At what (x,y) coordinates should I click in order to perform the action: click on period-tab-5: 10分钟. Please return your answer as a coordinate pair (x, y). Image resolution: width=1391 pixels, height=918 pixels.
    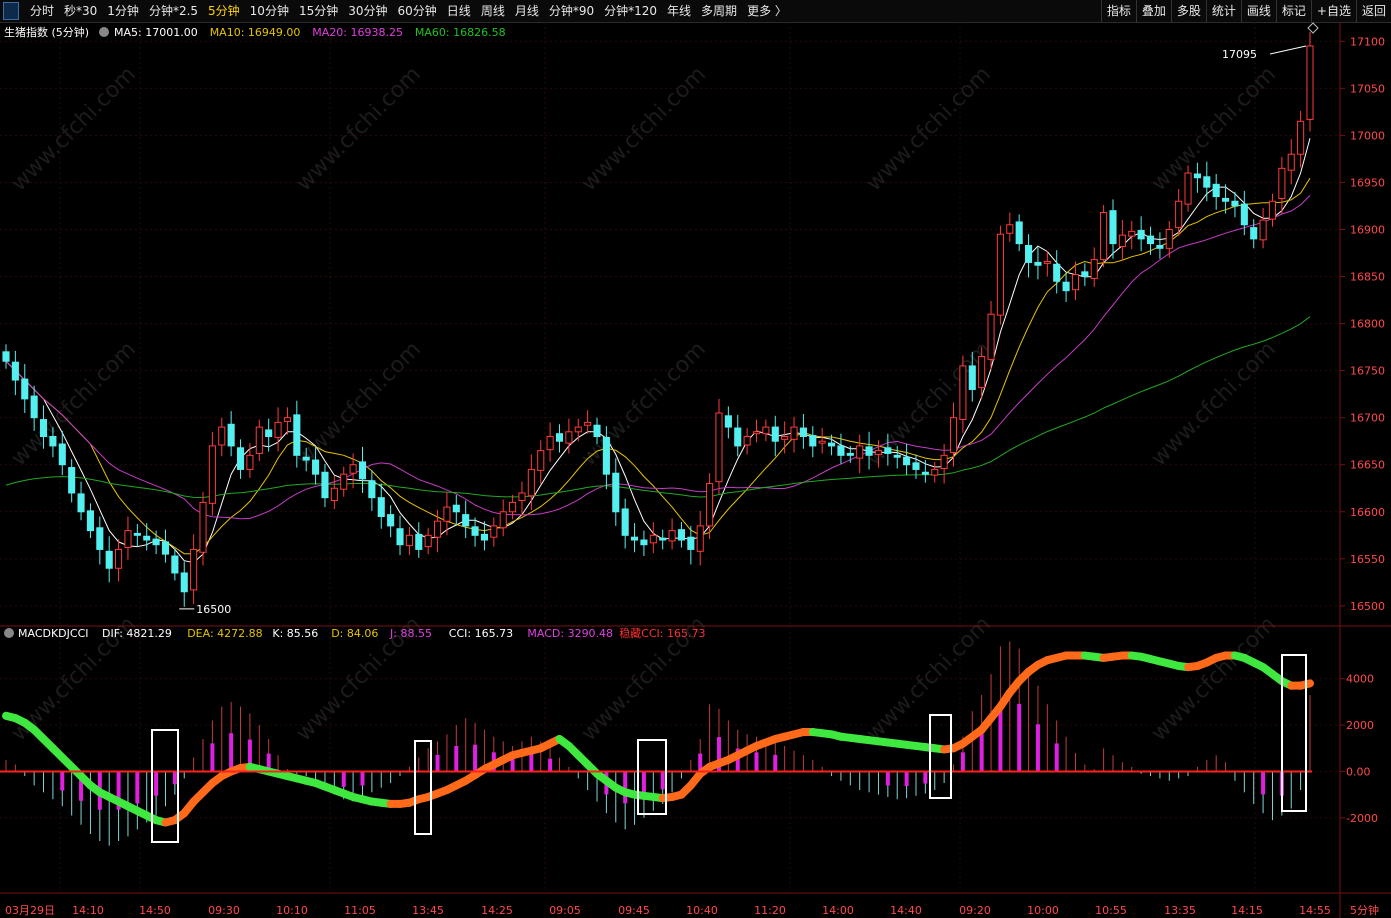
    Looking at the image, I should click on (269, 11).